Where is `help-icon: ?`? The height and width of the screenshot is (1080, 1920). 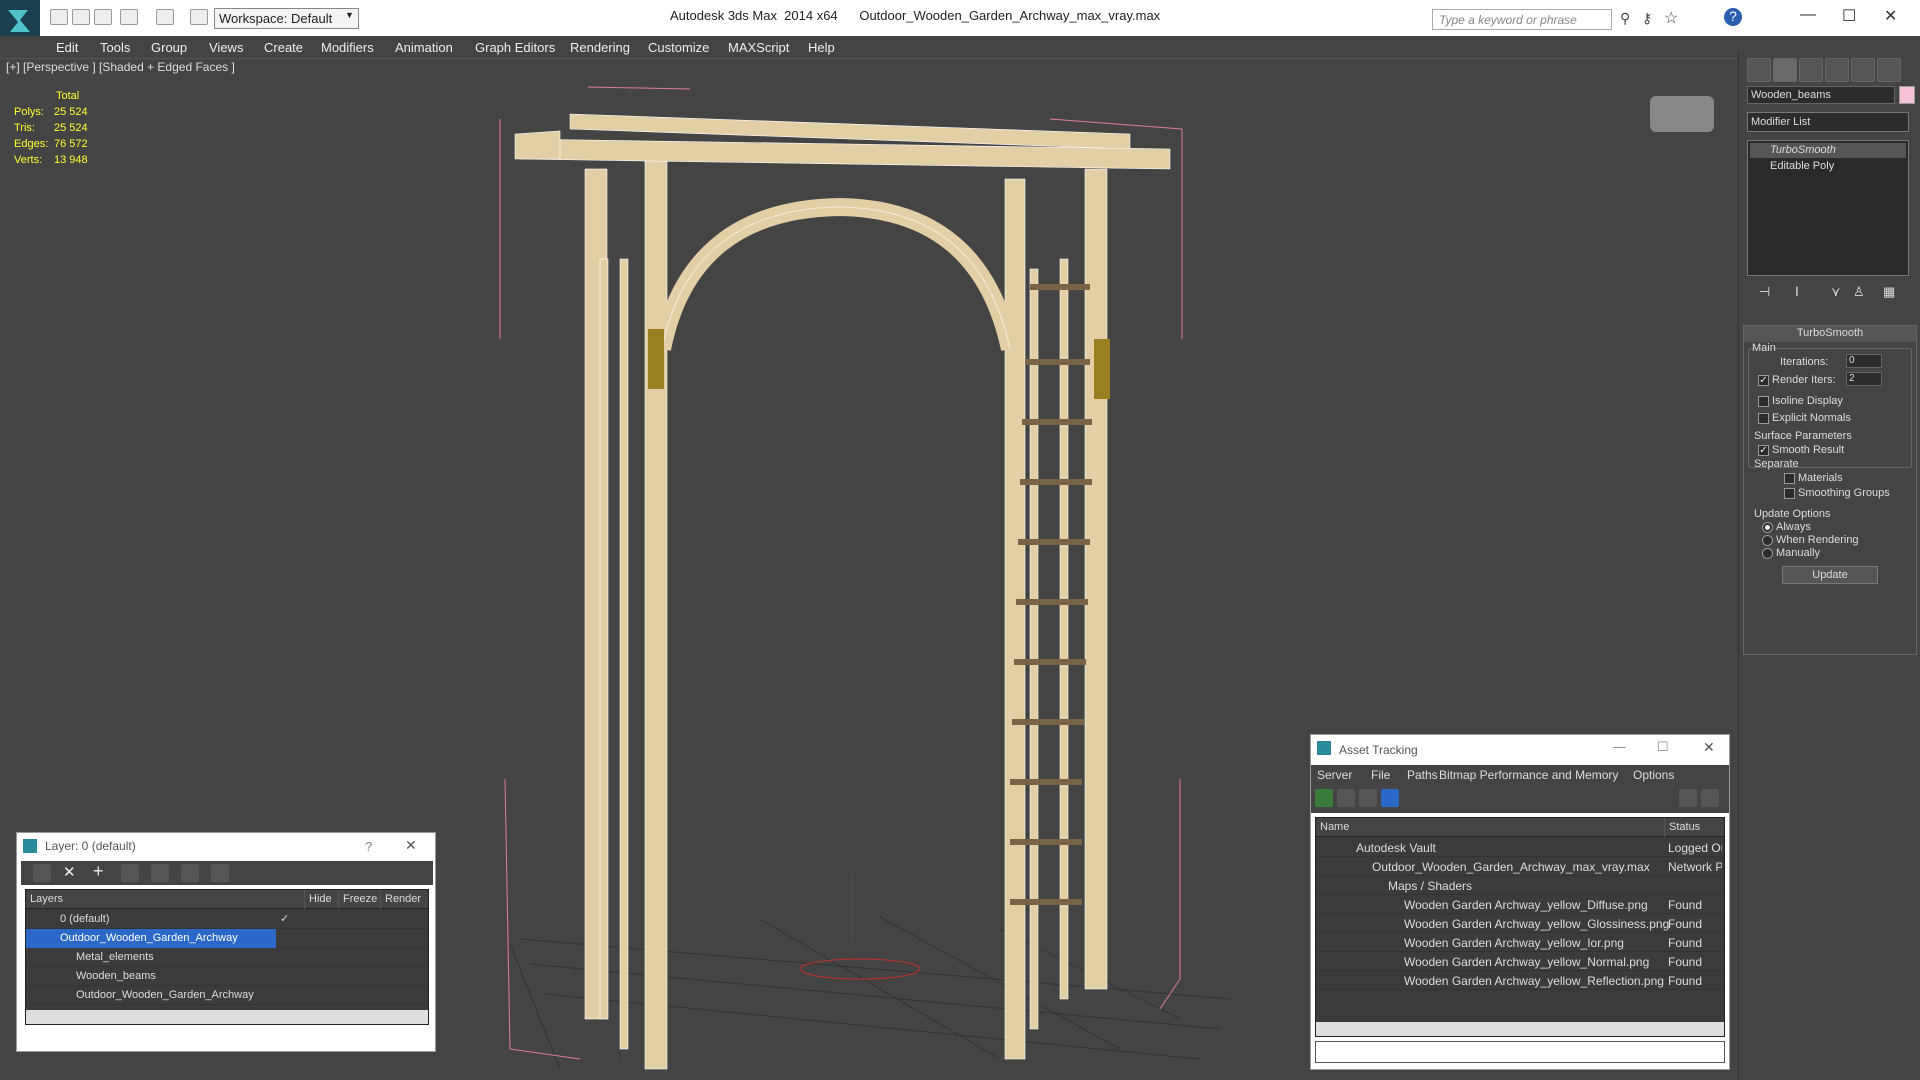
help-icon: ? is located at coordinates (1733, 17).